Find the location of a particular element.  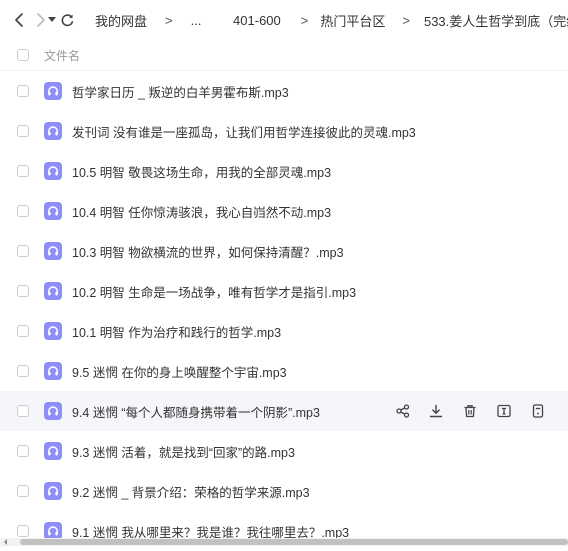

download-button is located at coordinates (436, 411).